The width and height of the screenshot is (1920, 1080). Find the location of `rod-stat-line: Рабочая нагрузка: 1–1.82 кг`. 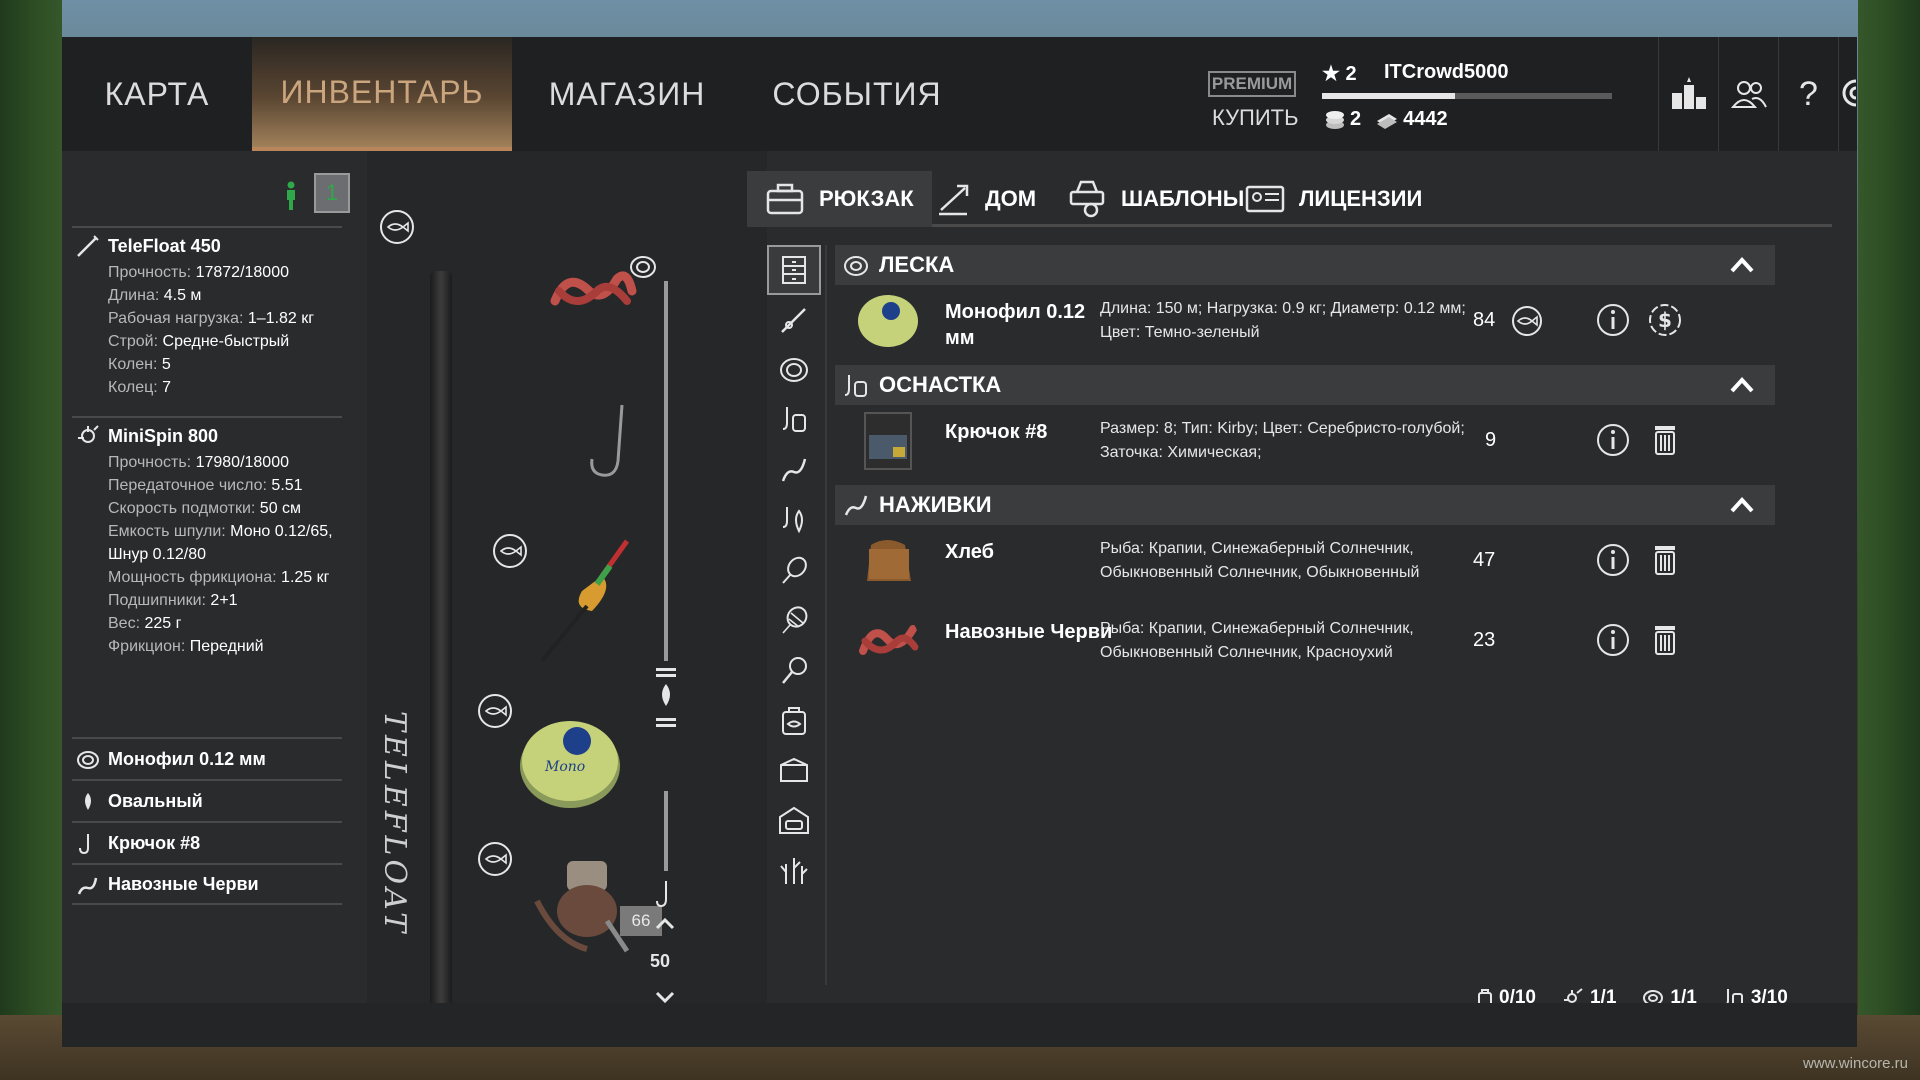

rod-stat-line: Рабочая нагрузка: 1–1.82 кг is located at coordinates (211, 318).